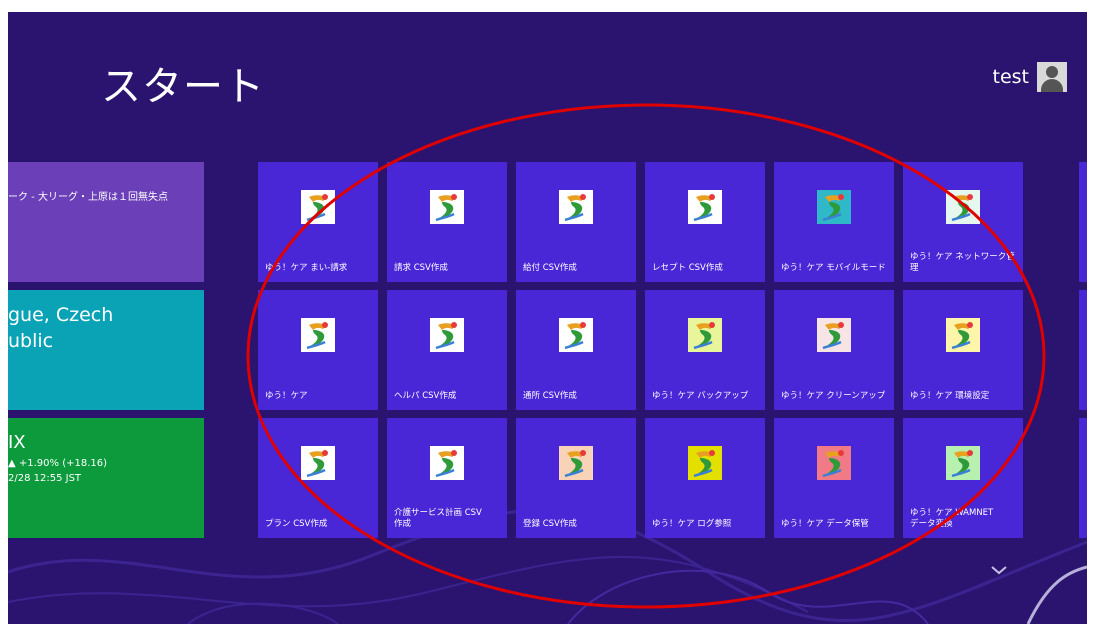 The height and width of the screenshot is (624, 1094). What do you see at coordinates (825, 524) in the screenshot?
I see `app-tile-label: ゆう！ケア データ保管` at bounding box center [825, 524].